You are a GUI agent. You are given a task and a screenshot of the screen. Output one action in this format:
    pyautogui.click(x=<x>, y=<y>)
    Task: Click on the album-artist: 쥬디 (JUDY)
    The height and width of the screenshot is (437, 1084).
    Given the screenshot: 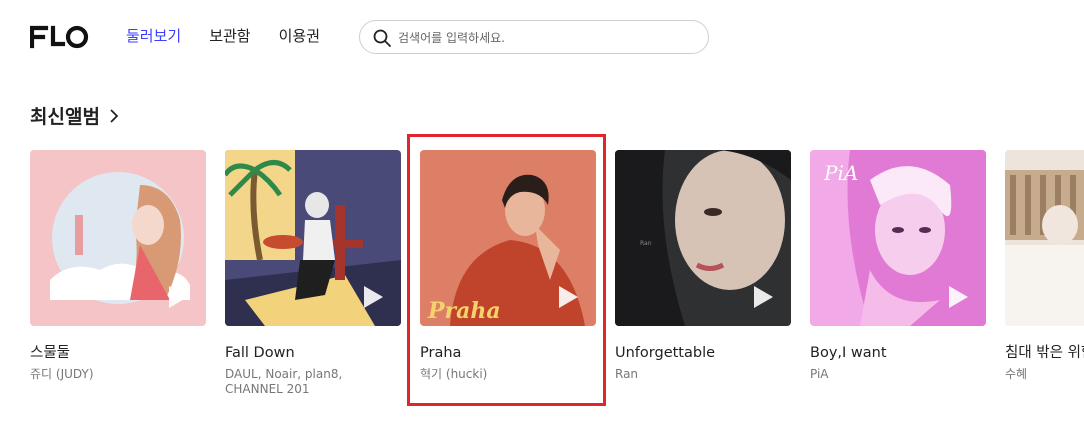 What is the action you would take?
    pyautogui.click(x=118, y=374)
    